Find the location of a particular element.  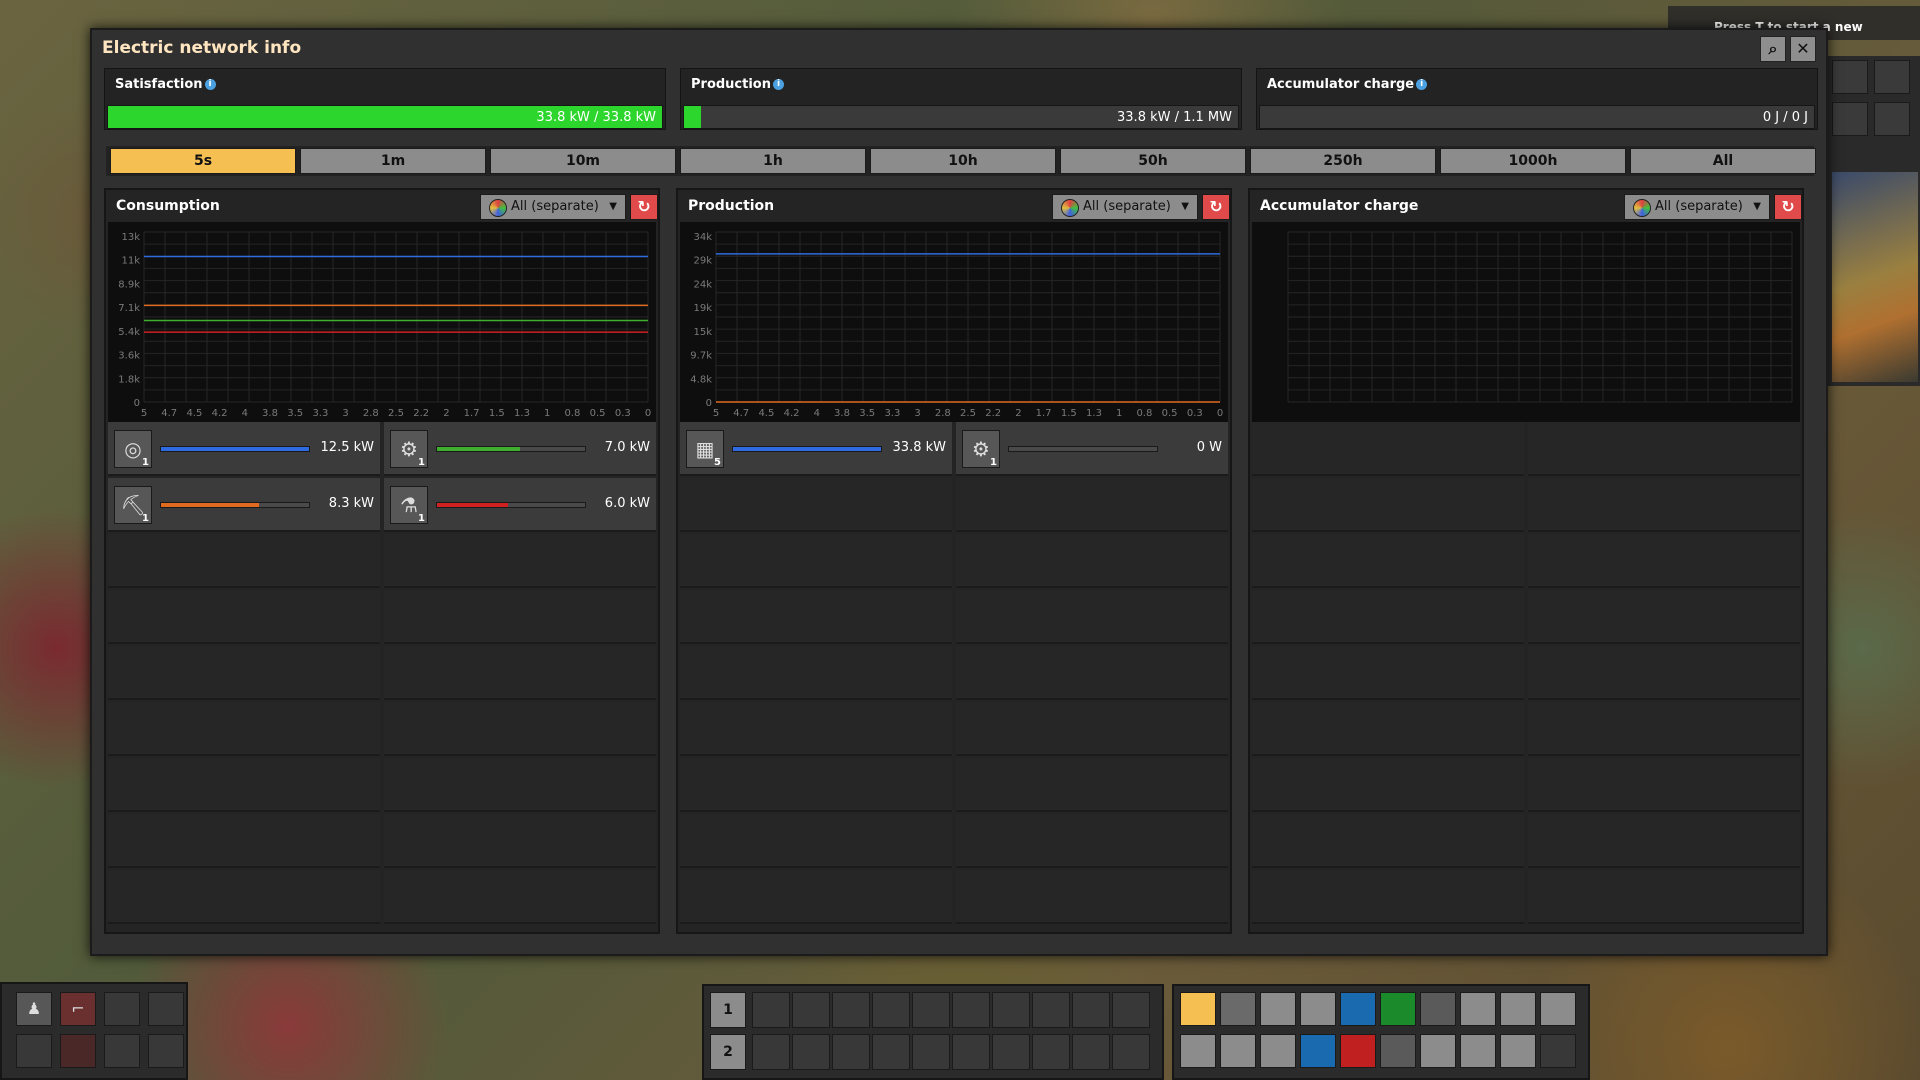

alt-mode-icon is located at coordinates (1198, 1009).